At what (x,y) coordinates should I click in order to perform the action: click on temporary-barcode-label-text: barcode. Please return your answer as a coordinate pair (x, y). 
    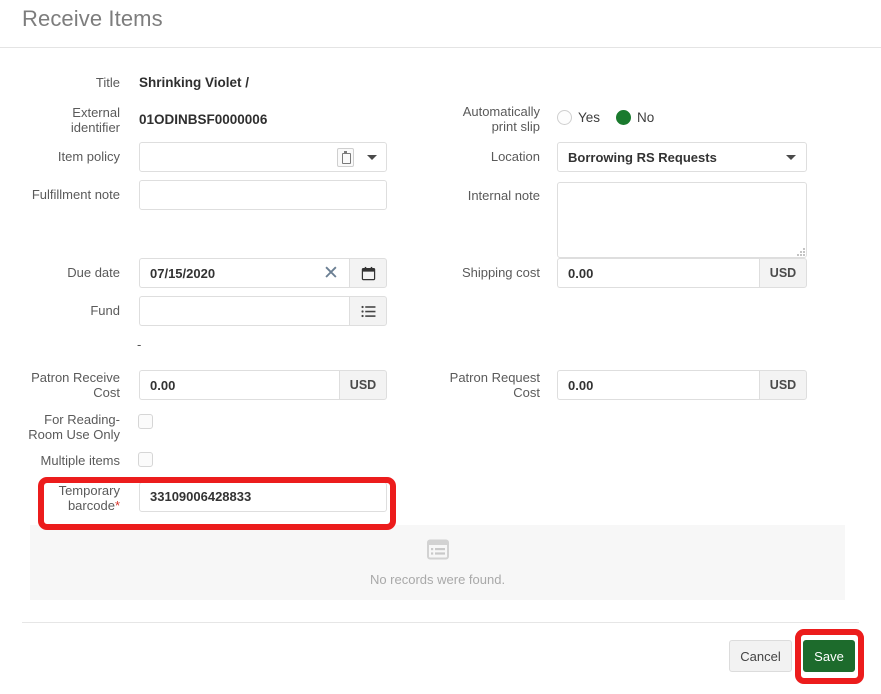
    Looking at the image, I should click on (91, 505).